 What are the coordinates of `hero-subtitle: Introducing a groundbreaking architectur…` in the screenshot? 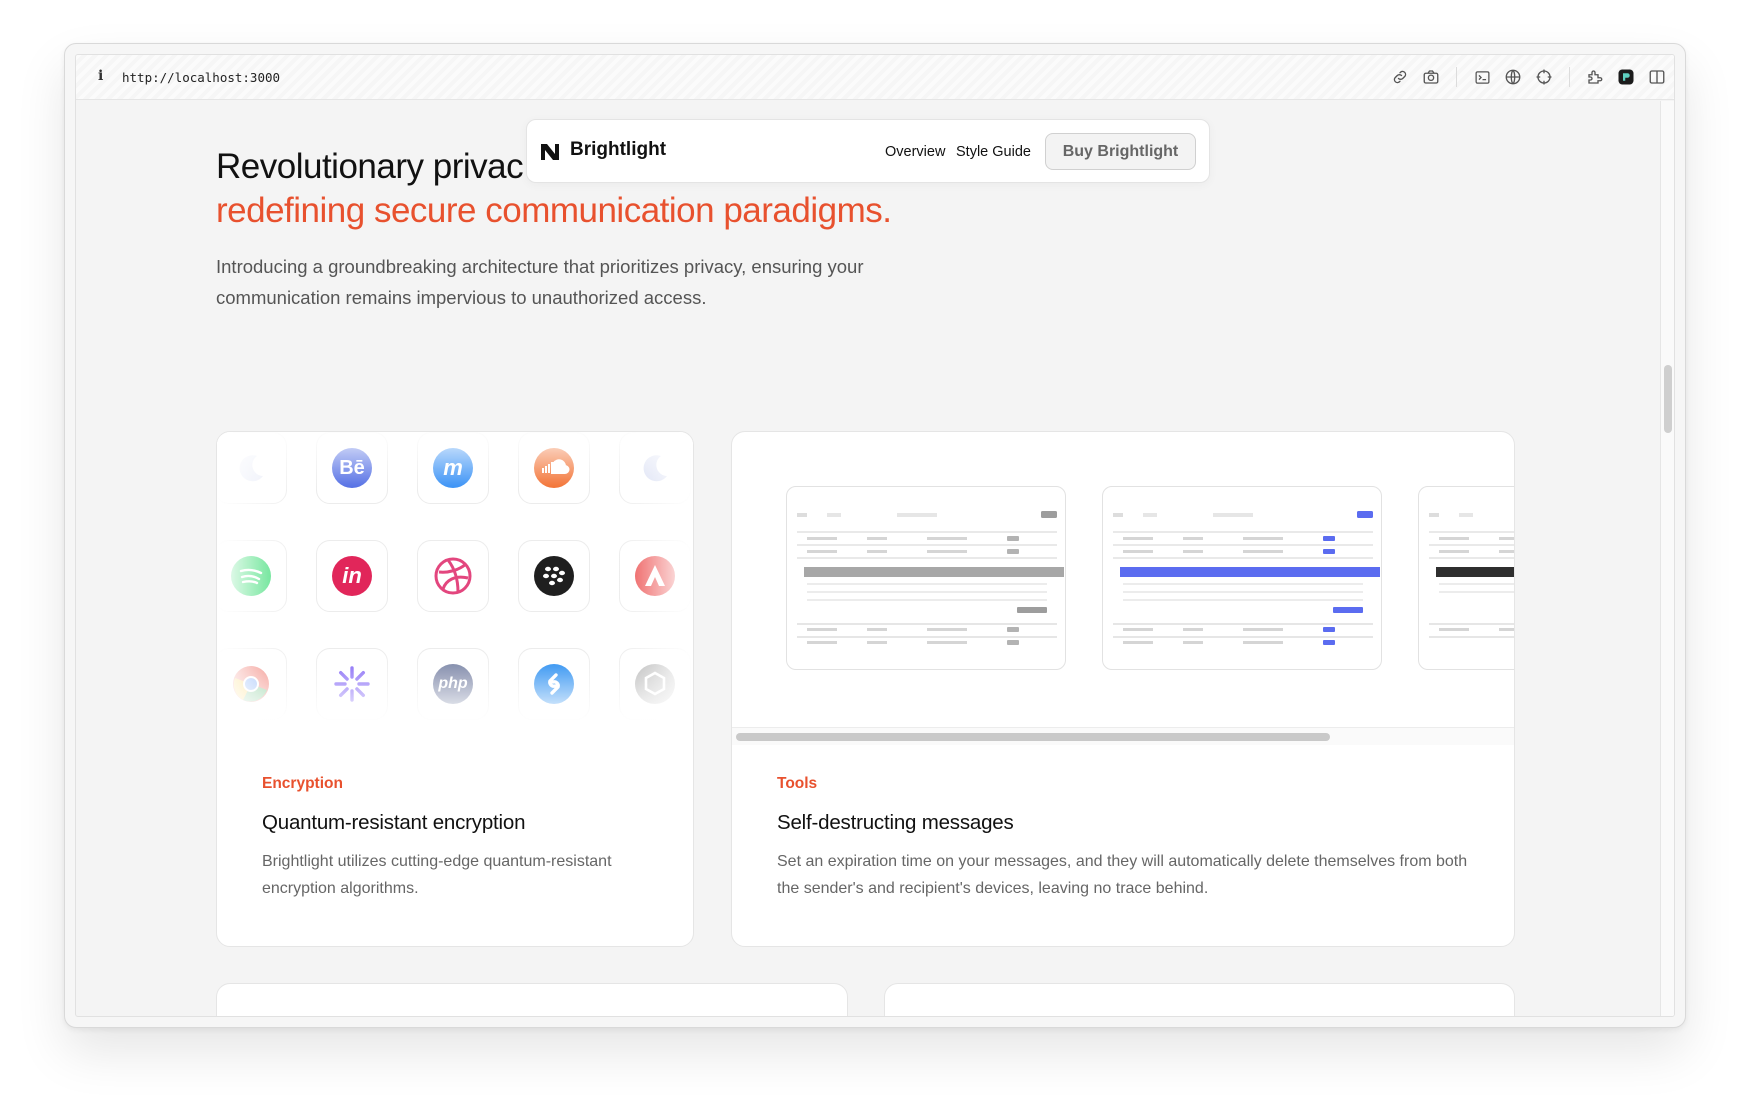 It's located at (540, 282).